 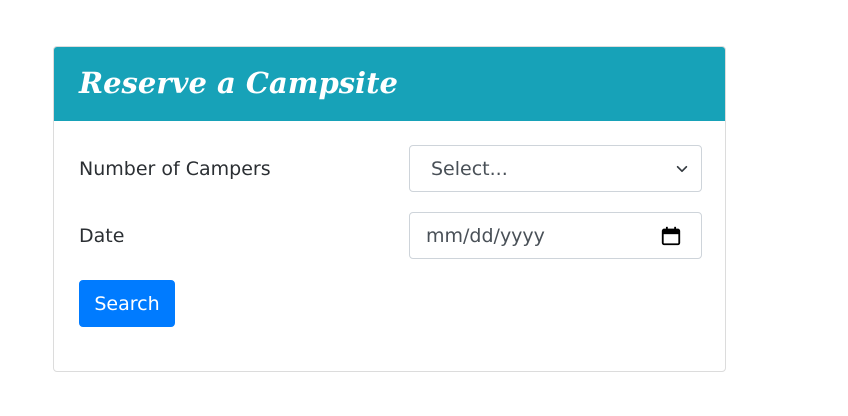 What do you see at coordinates (682, 168) in the screenshot?
I see `chevron-down-icon` at bounding box center [682, 168].